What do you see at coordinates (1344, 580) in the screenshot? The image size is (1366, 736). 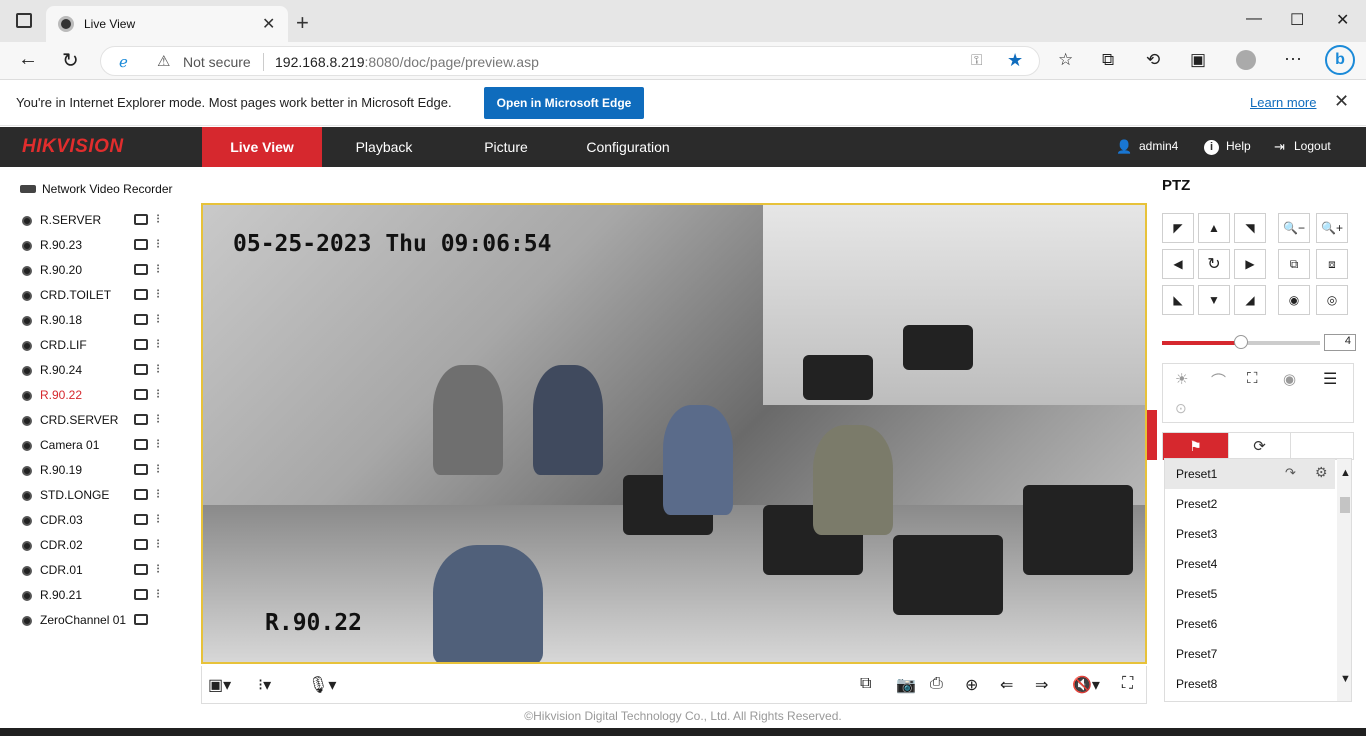 I see `preset-scrollbar: ▲ ▼` at bounding box center [1344, 580].